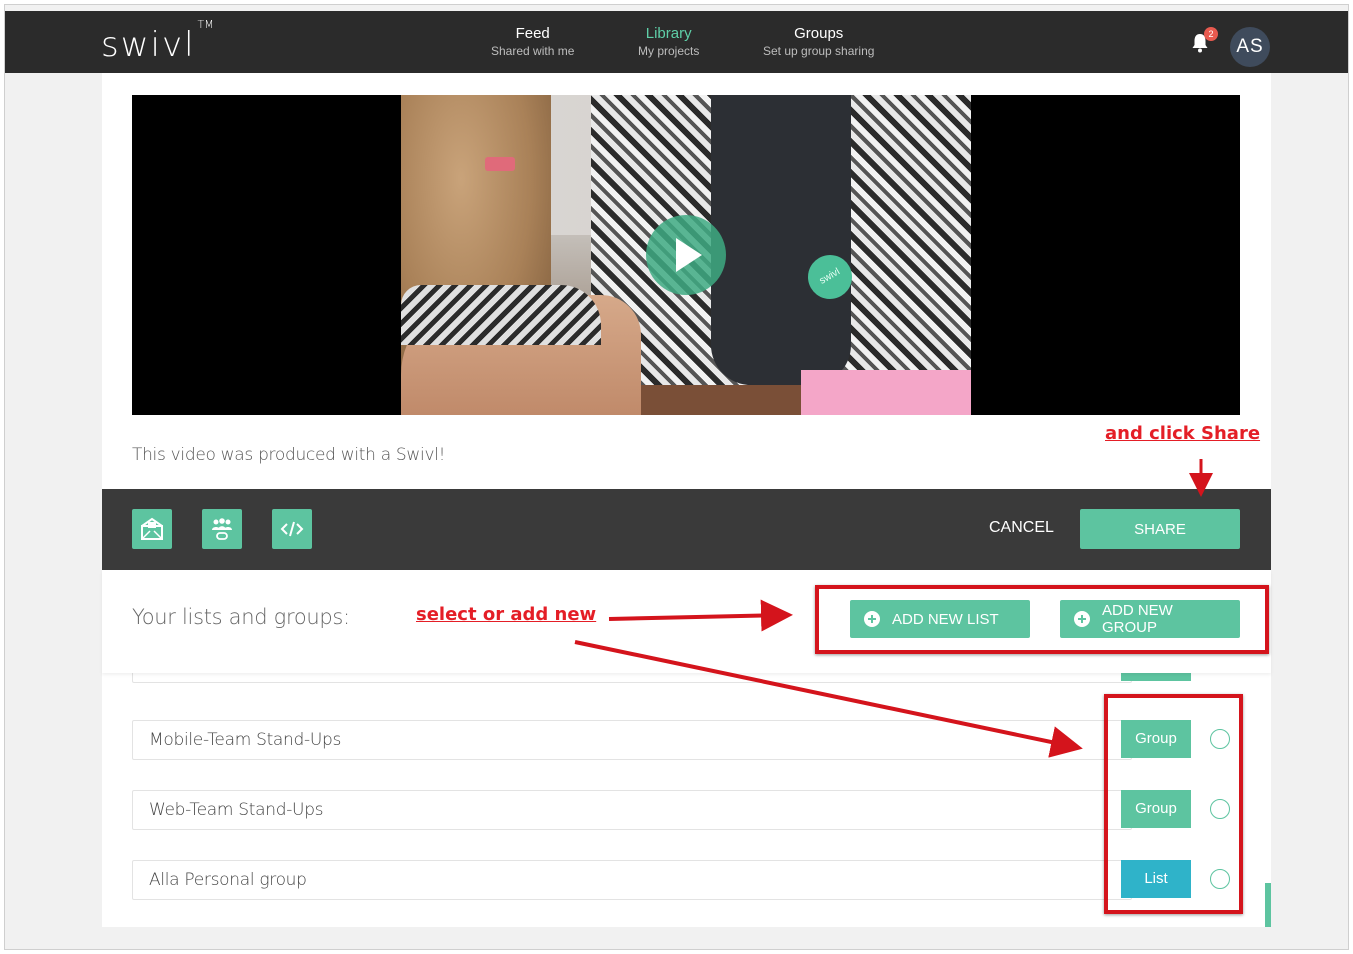  I want to click on list-item-name: Web-Team Stand-Ups, so click(632, 810).